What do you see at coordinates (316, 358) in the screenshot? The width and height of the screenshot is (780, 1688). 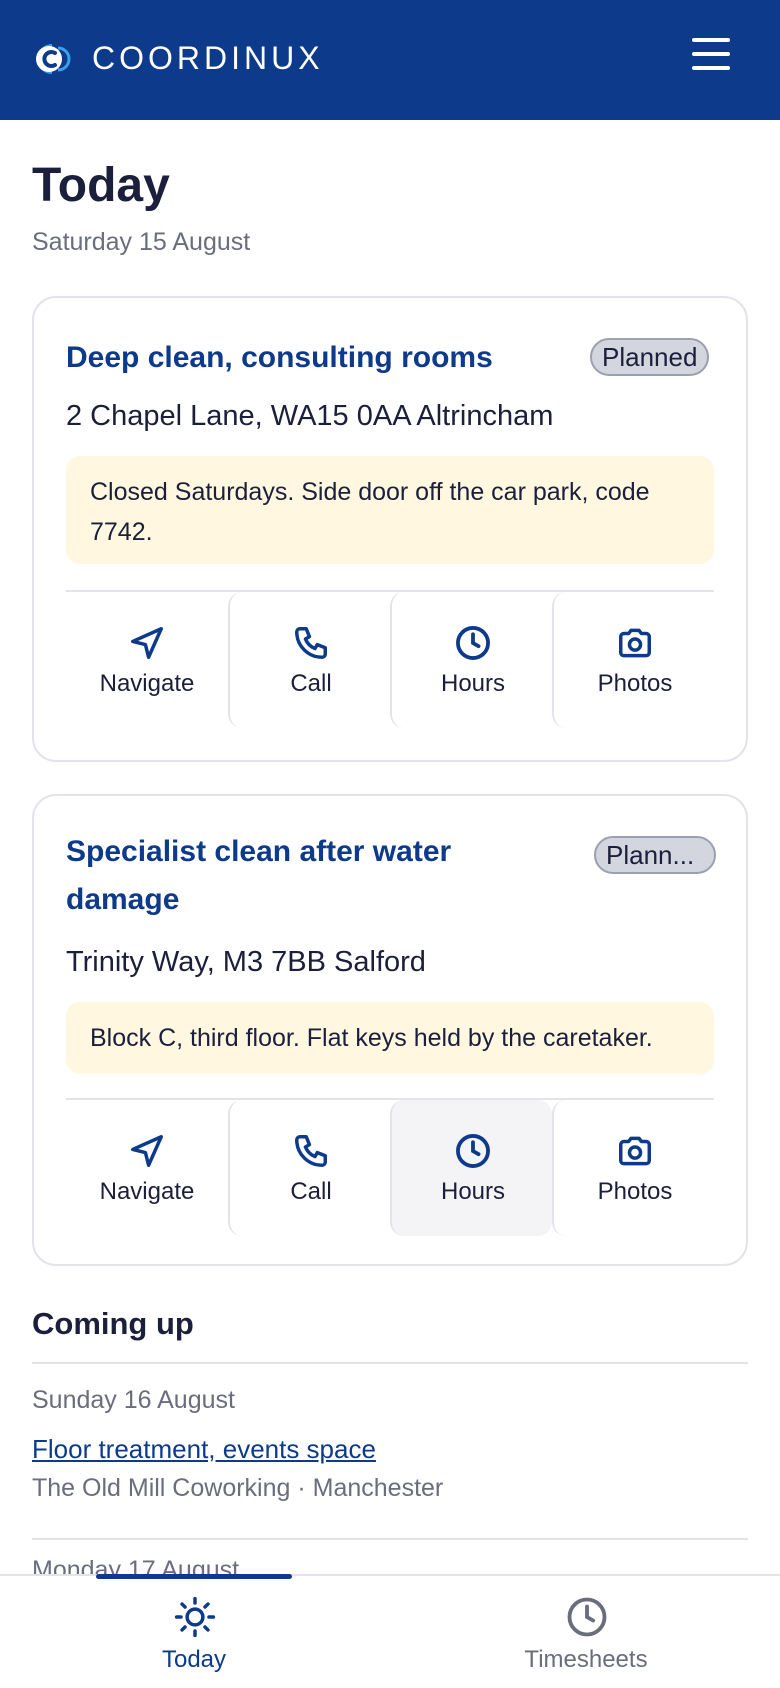 I see `job-title: Deep clean, consulting rooms` at bounding box center [316, 358].